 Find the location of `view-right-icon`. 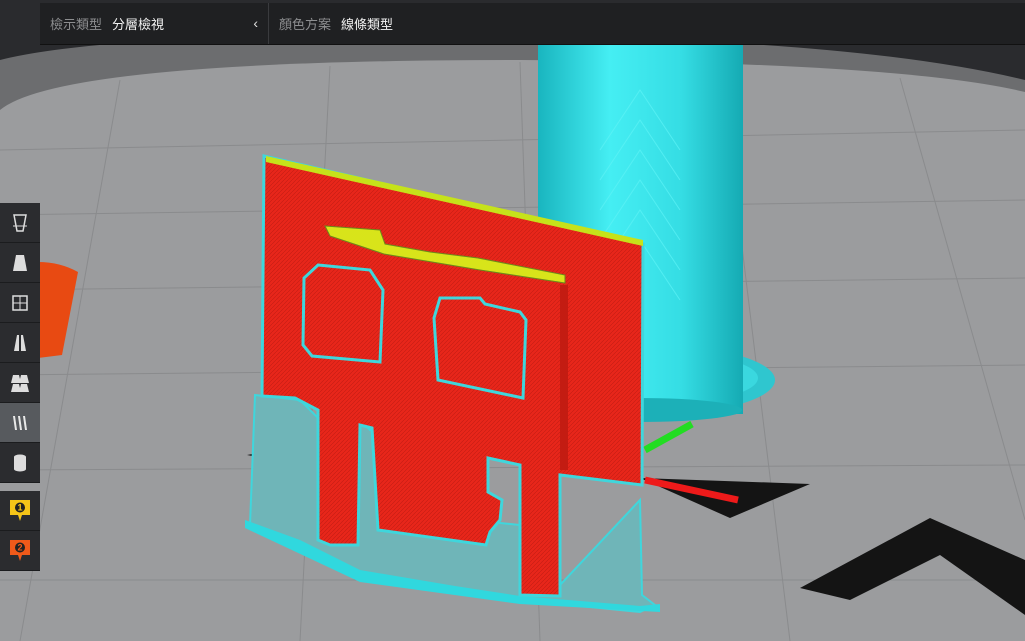

view-right-icon is located at coordinates (20, 383).